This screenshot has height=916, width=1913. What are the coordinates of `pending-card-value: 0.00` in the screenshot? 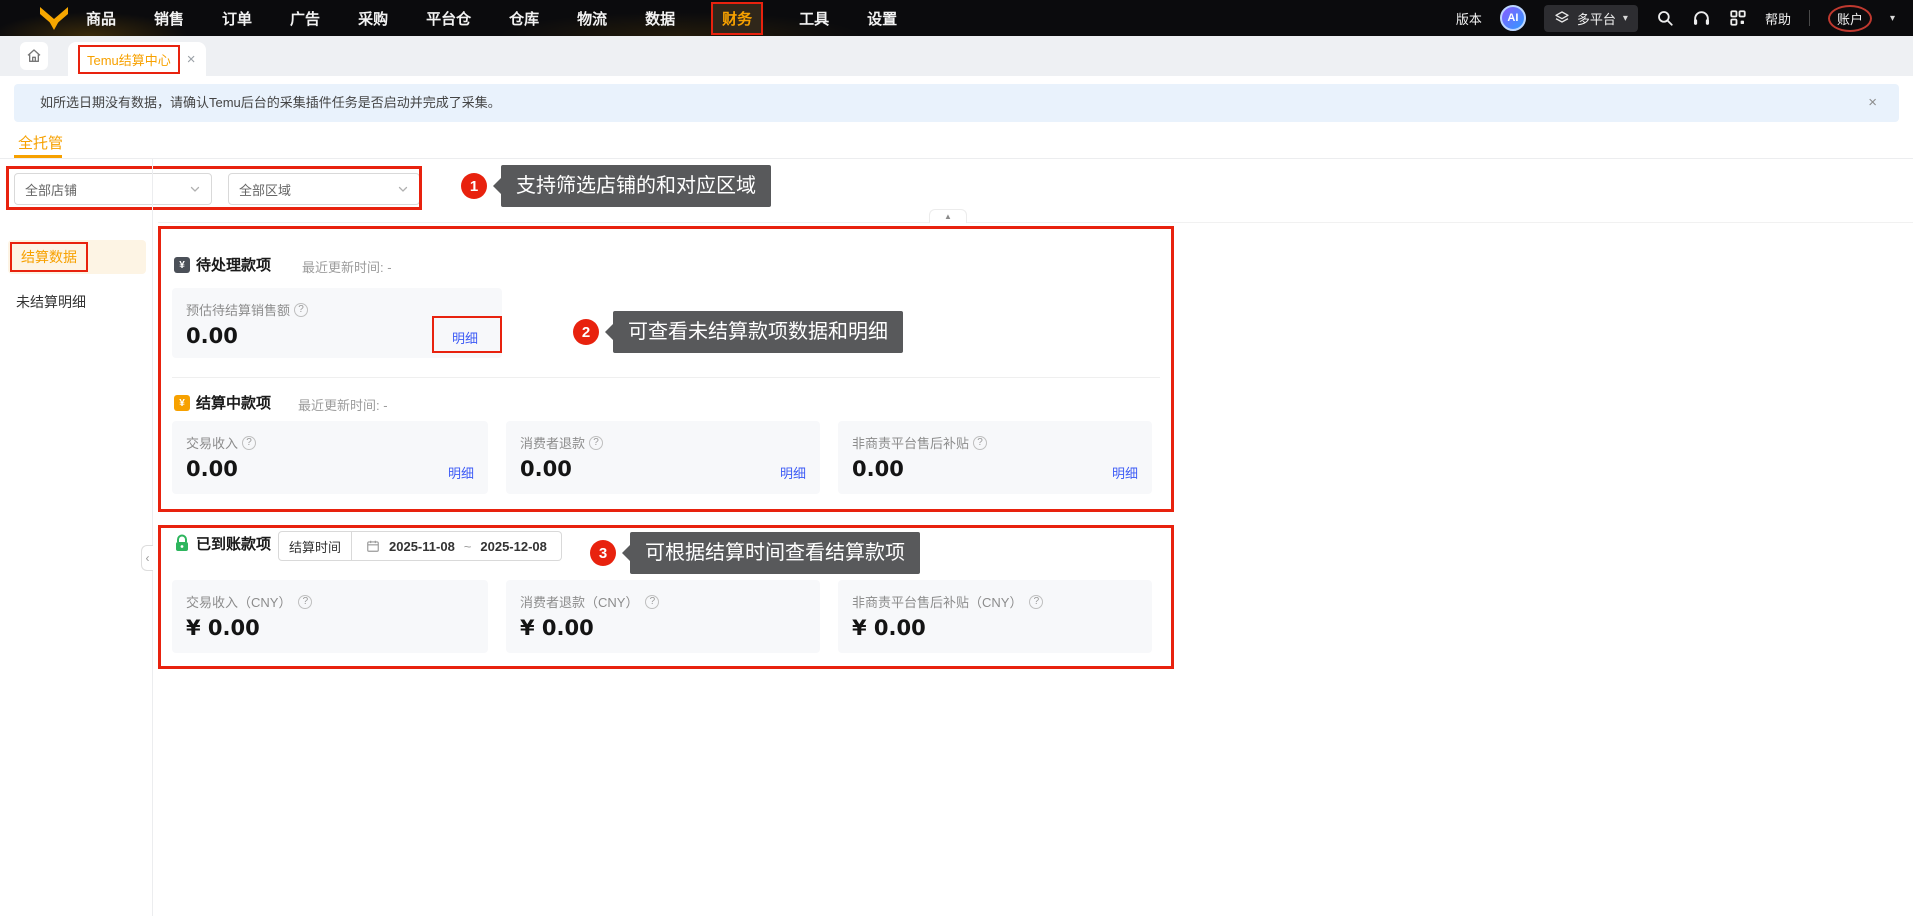 It's located at (212, 336).